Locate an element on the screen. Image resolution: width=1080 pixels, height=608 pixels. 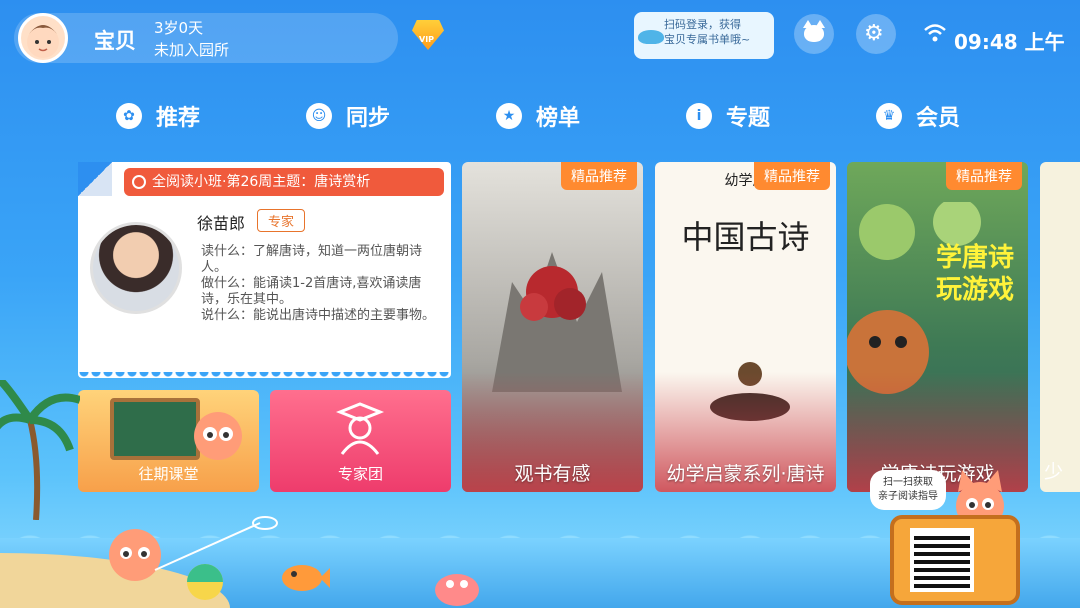
ticket-perforation is located at coordinates (264, 378).